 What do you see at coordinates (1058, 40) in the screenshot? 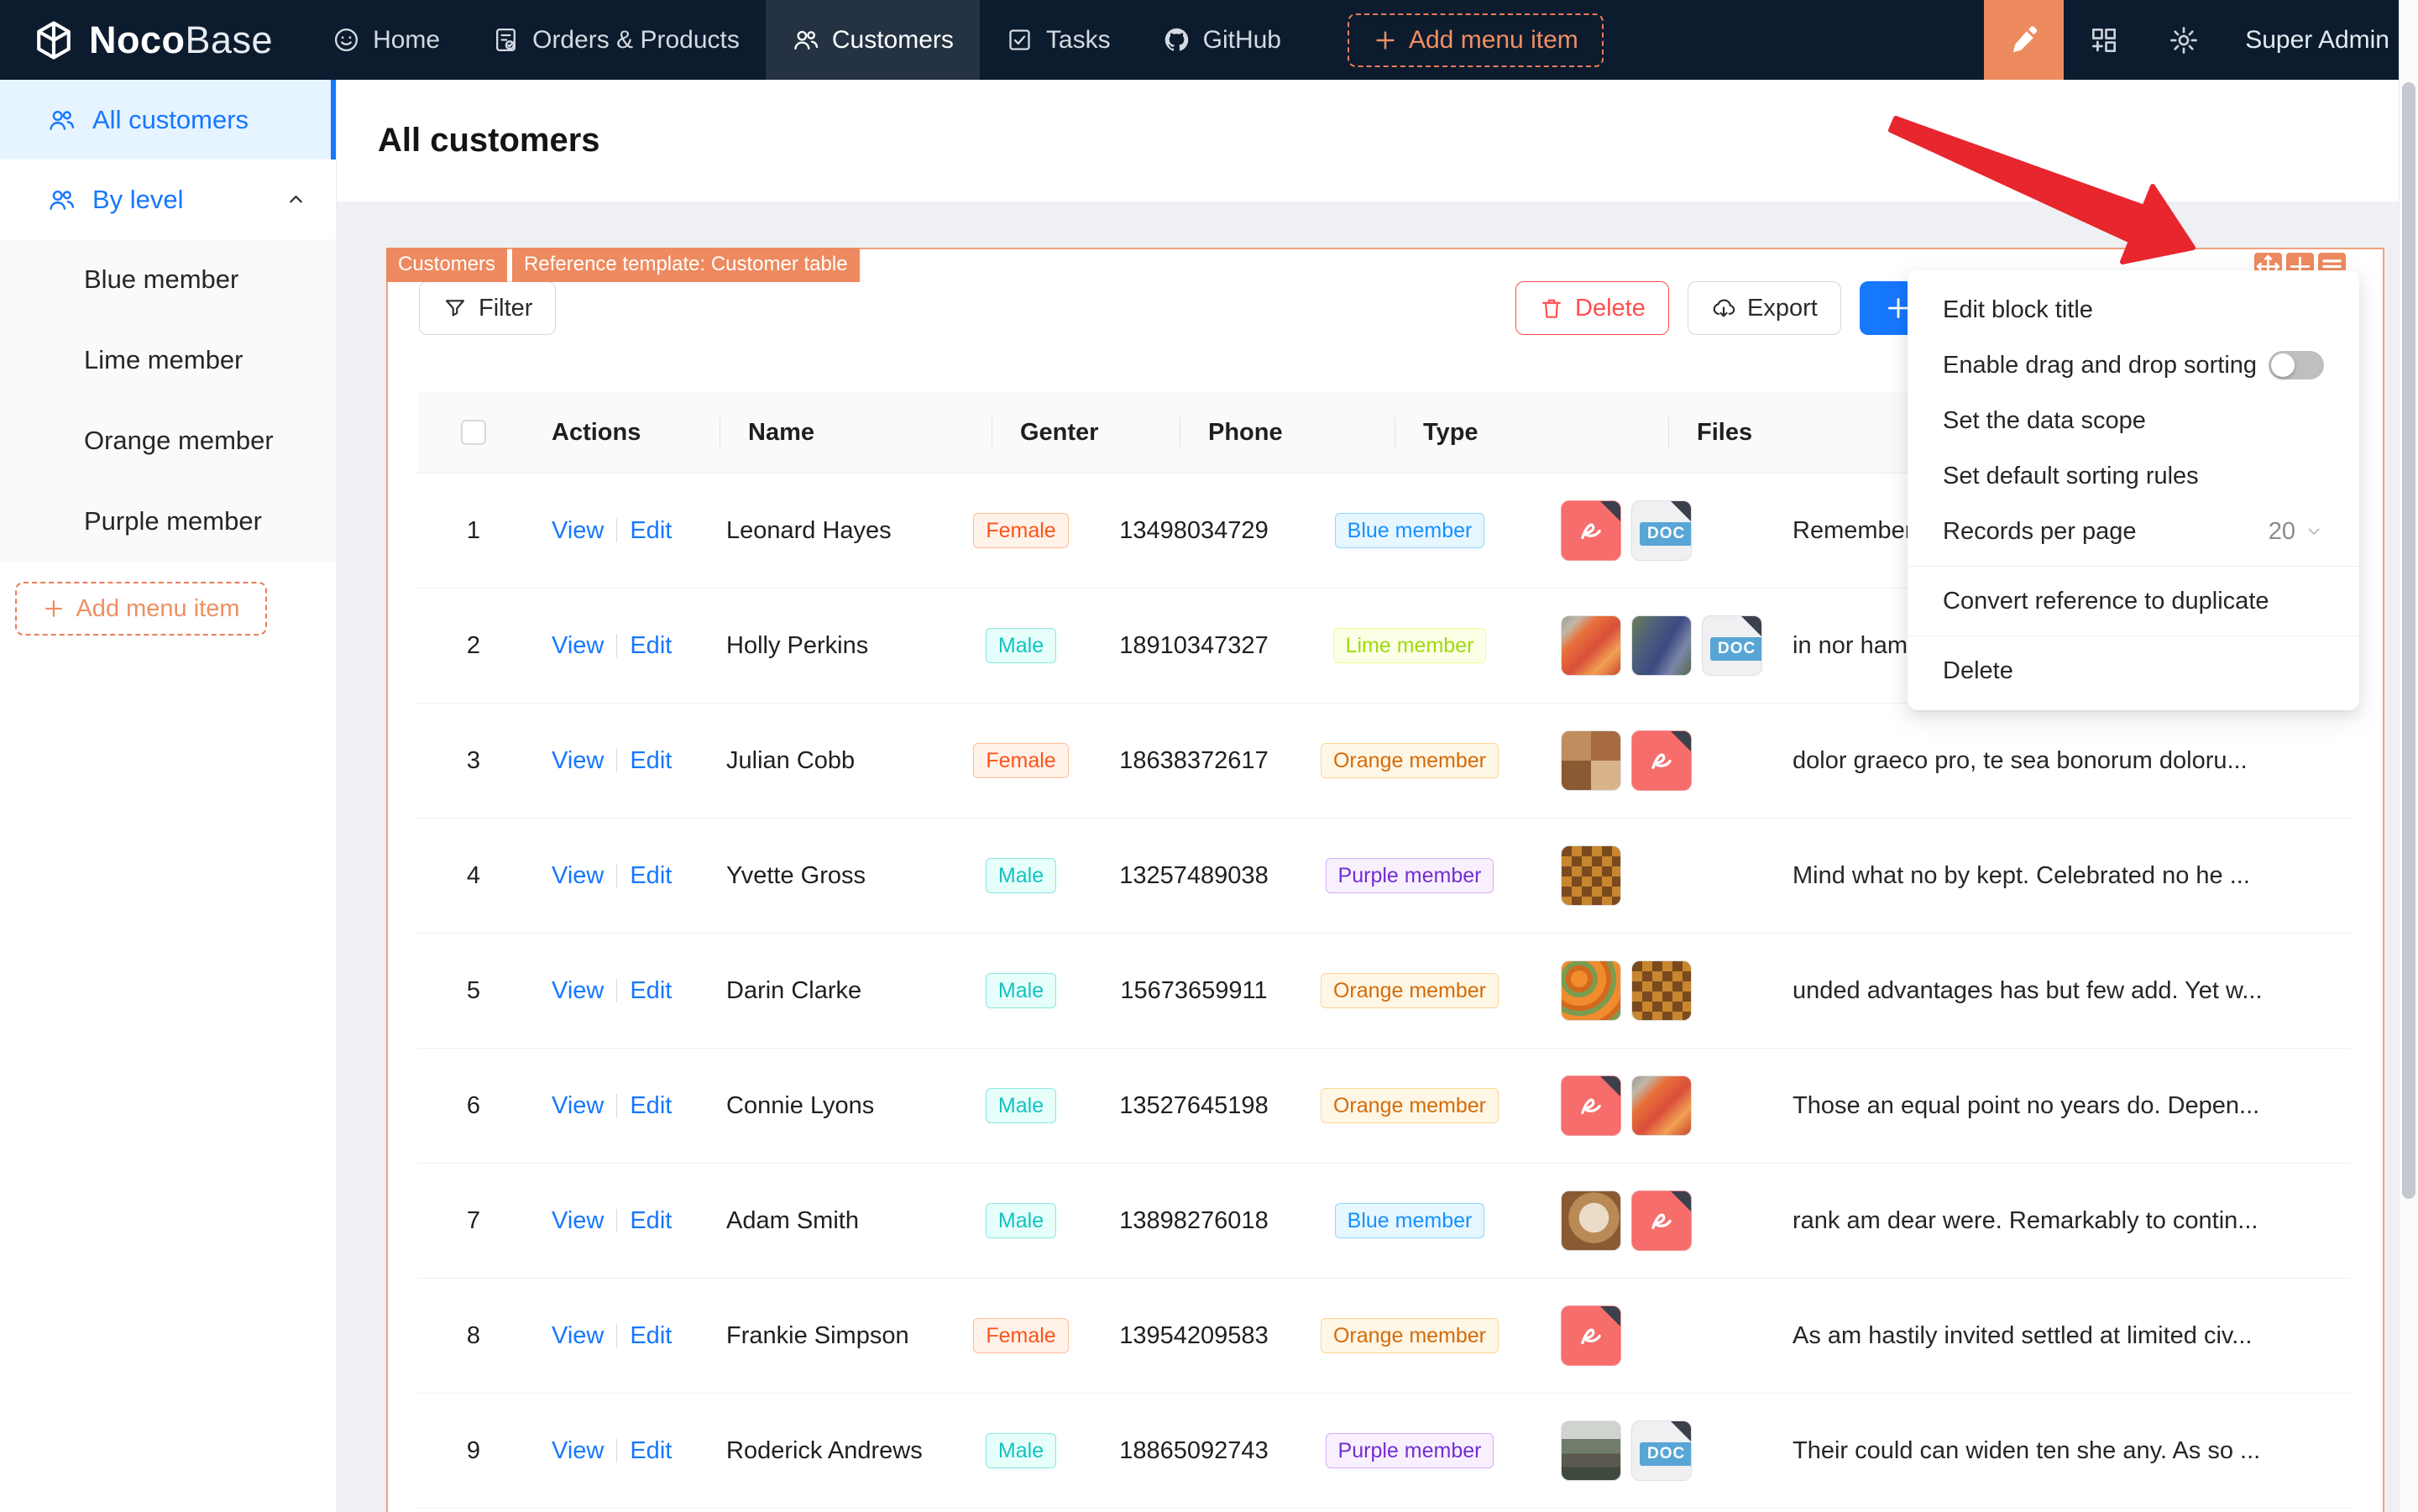
I see `nav-item-tasks: Tasks` at bounding box center [1058, 40].